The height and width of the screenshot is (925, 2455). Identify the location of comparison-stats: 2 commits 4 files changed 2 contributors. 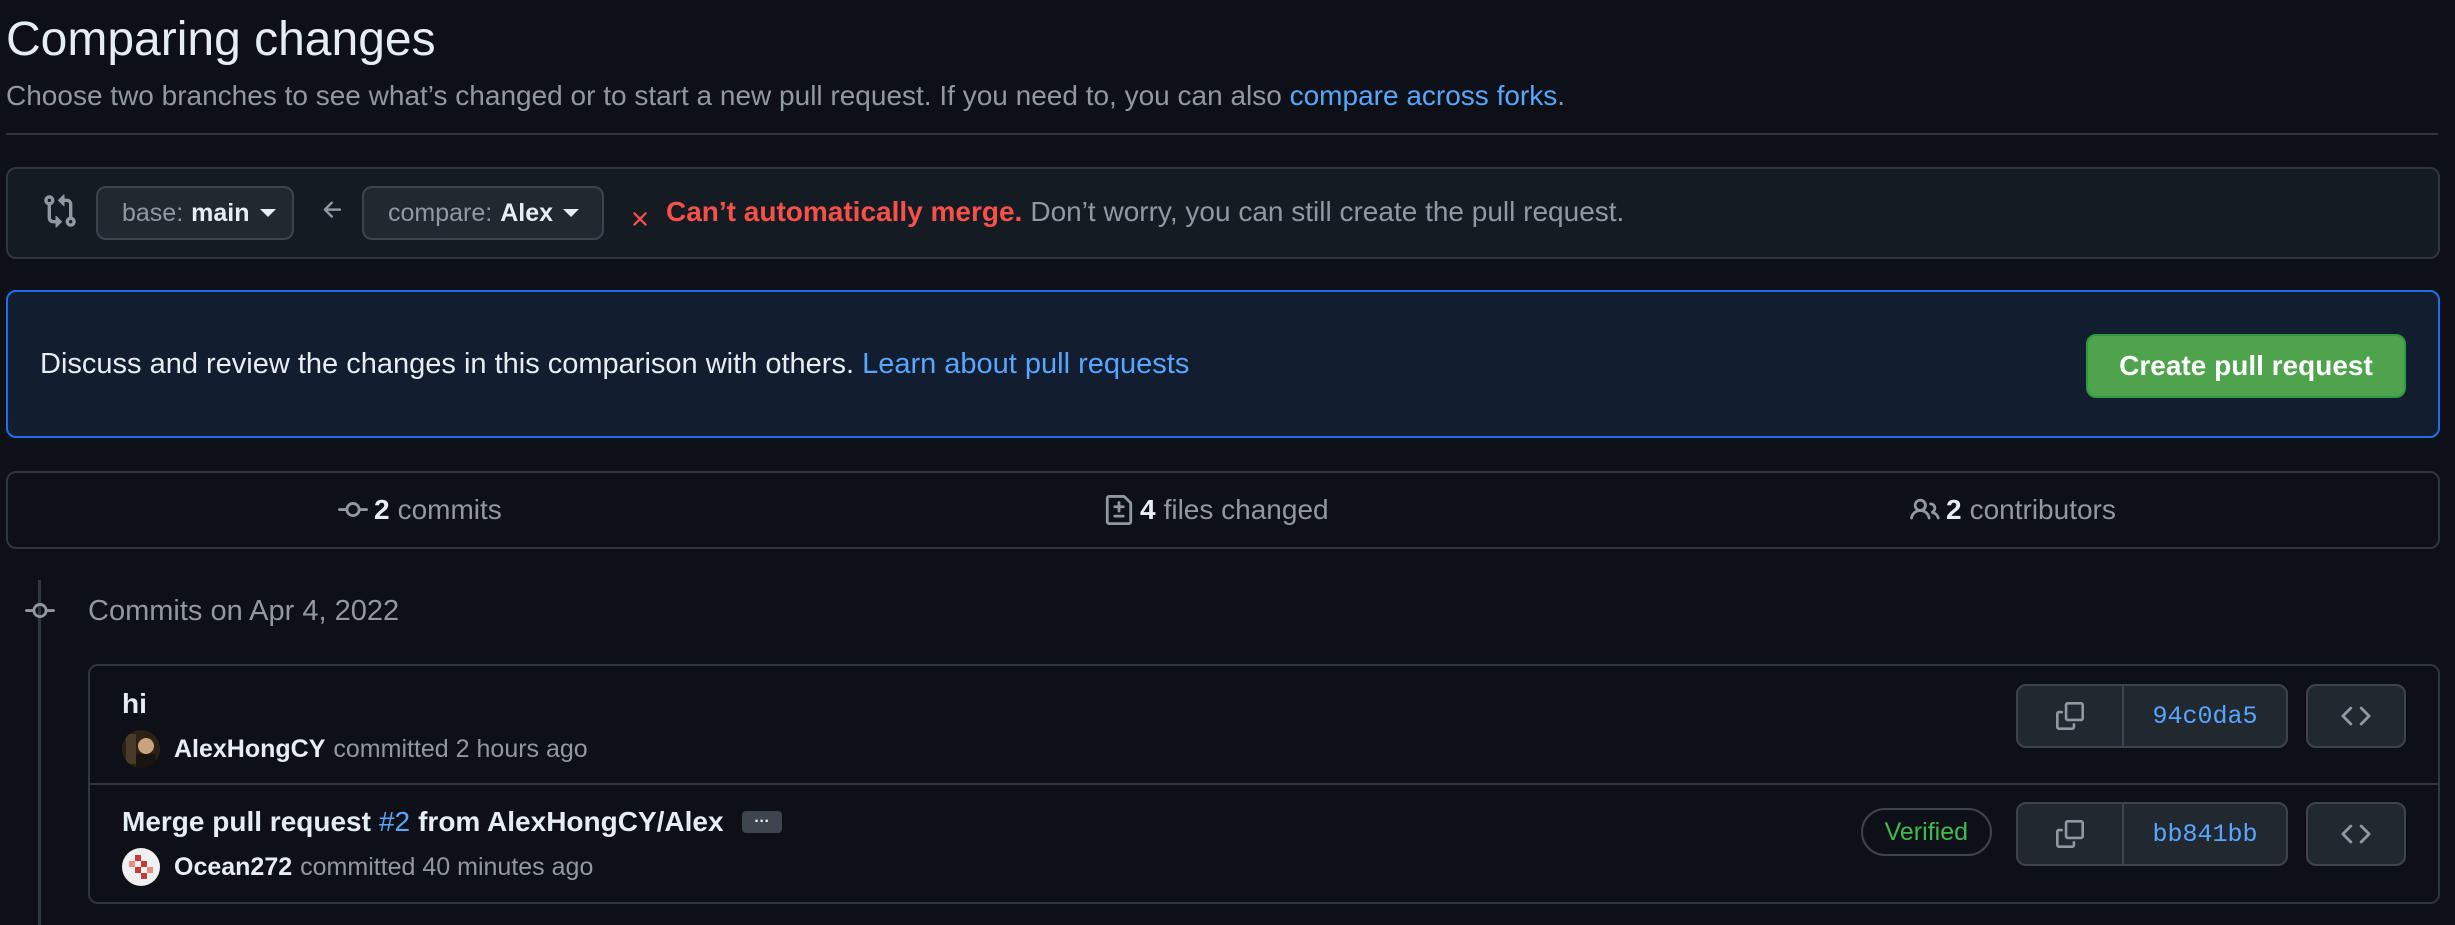
(1223, 510).